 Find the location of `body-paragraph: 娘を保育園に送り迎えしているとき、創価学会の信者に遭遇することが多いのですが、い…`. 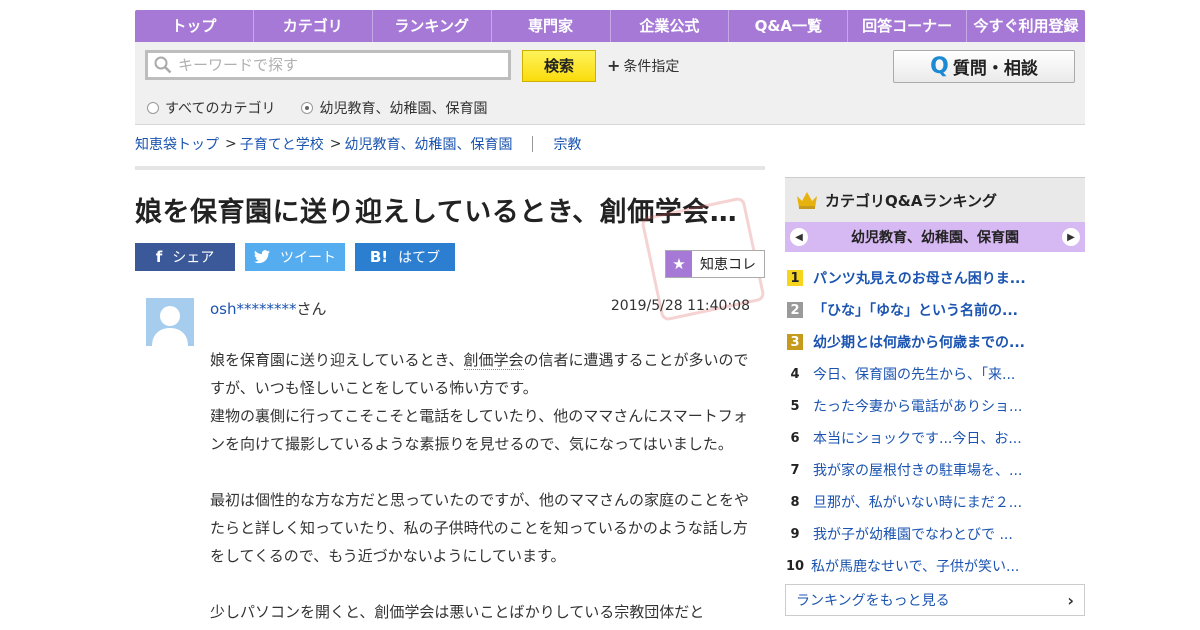

body-paragraph: 娘を保育園に送り迎えしているとき、創価学会の信者に遭遇することが多いのですが、い… is located at coordinates (480, 374).